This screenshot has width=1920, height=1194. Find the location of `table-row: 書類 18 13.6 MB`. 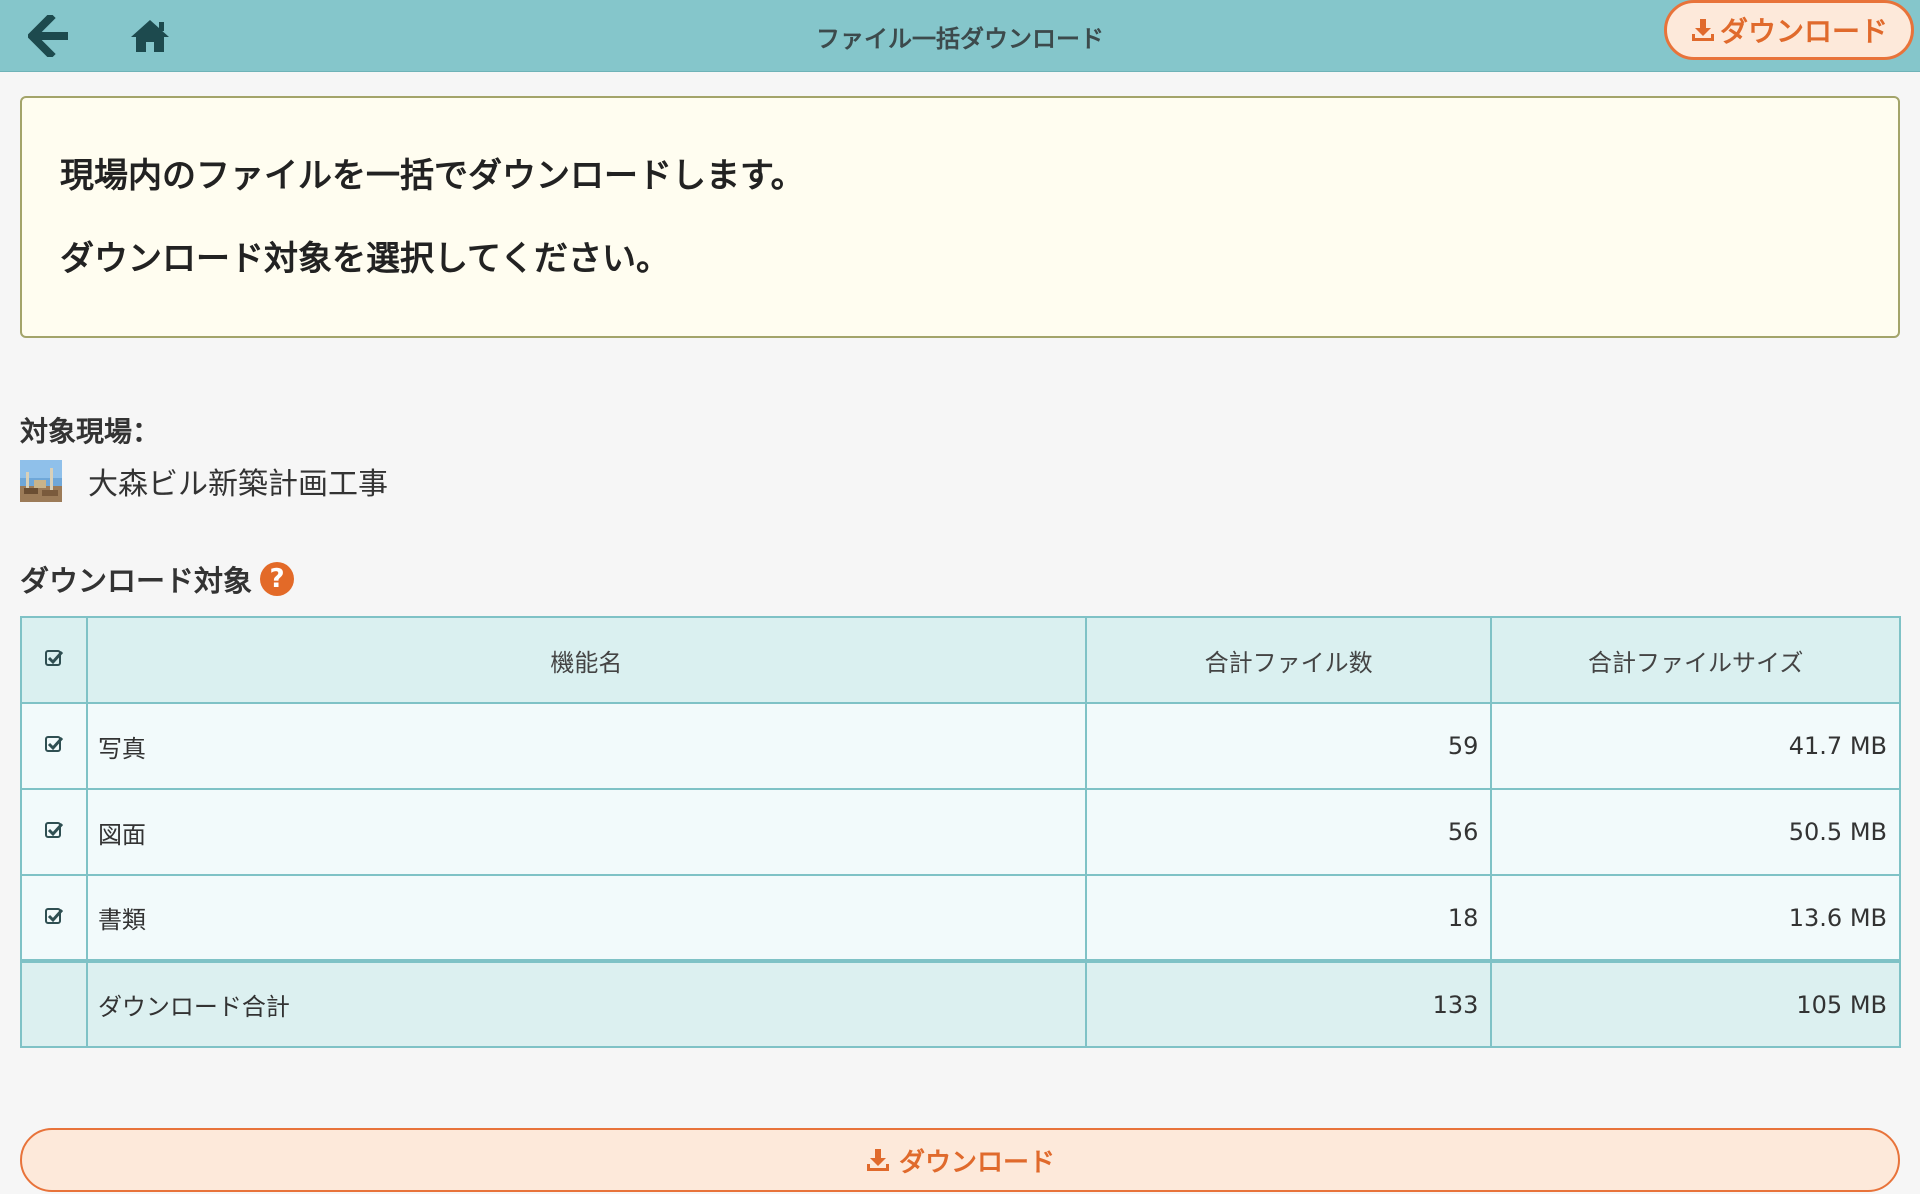

table-row: 書類 18 13.6 MB is located at coordinates (960, 918).